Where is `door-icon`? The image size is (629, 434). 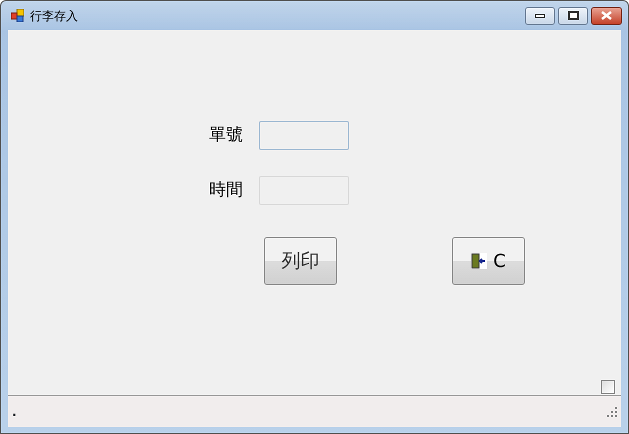 door-icon is located at coordinates (479, 261).